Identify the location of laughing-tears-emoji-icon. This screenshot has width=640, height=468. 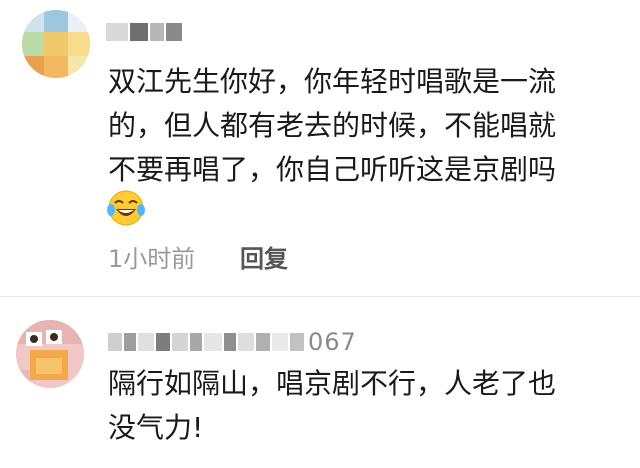
(126, 208).